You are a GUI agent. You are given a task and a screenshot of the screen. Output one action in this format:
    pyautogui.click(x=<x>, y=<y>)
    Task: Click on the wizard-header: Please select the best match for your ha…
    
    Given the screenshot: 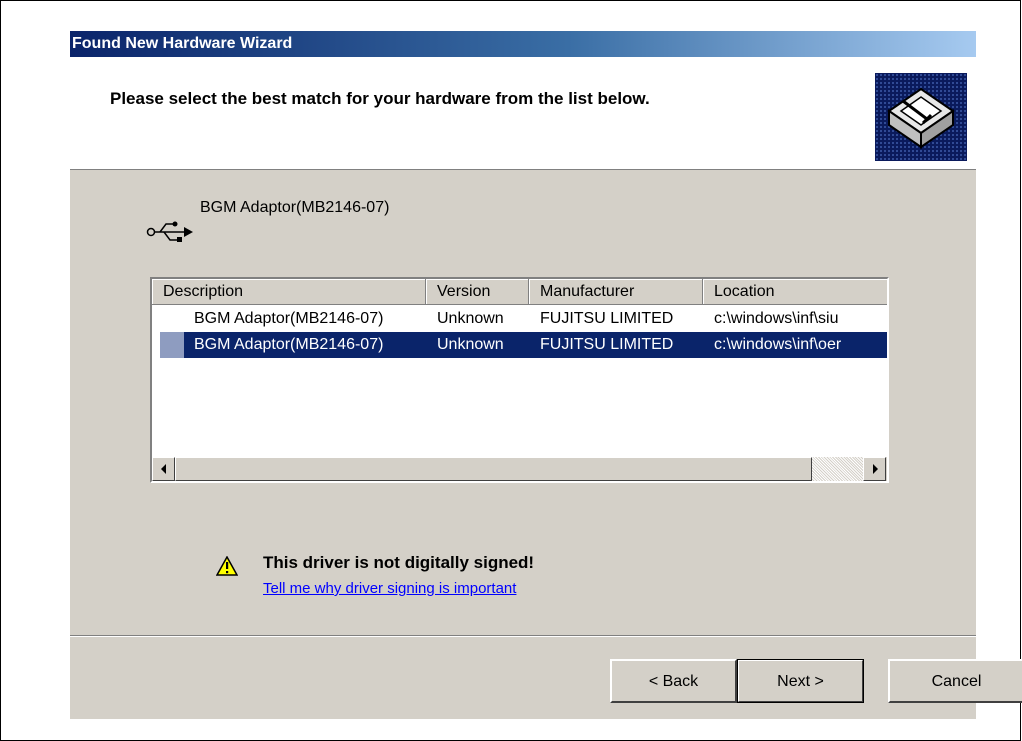 What is the action you would take?
    pyautogui.click(x=523, y=113)
    